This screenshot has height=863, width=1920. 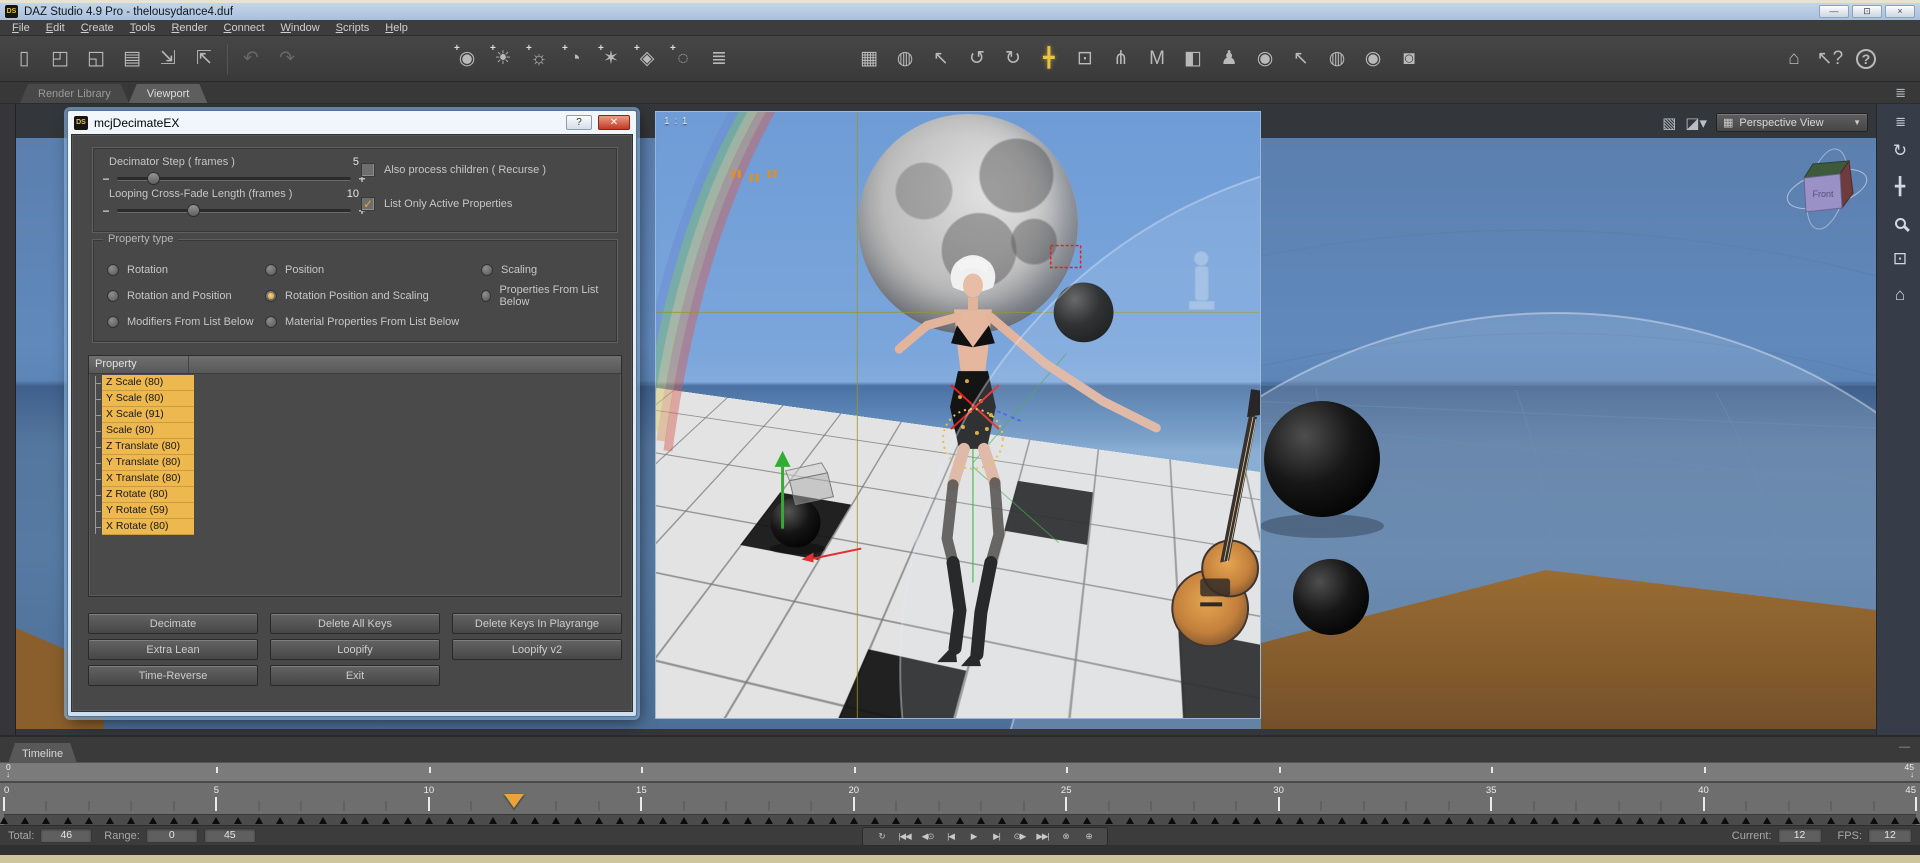 What do you see at coordinates (1834, 11) in the screenshot?
I see `minimize-button: —` at bounding box center [1834, 11].